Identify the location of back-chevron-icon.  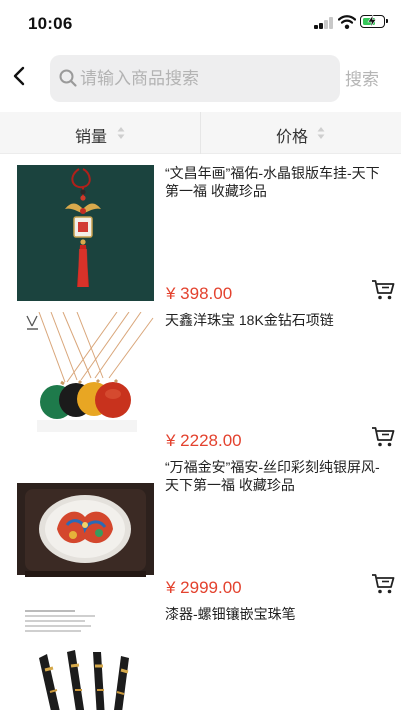
(20, 76).